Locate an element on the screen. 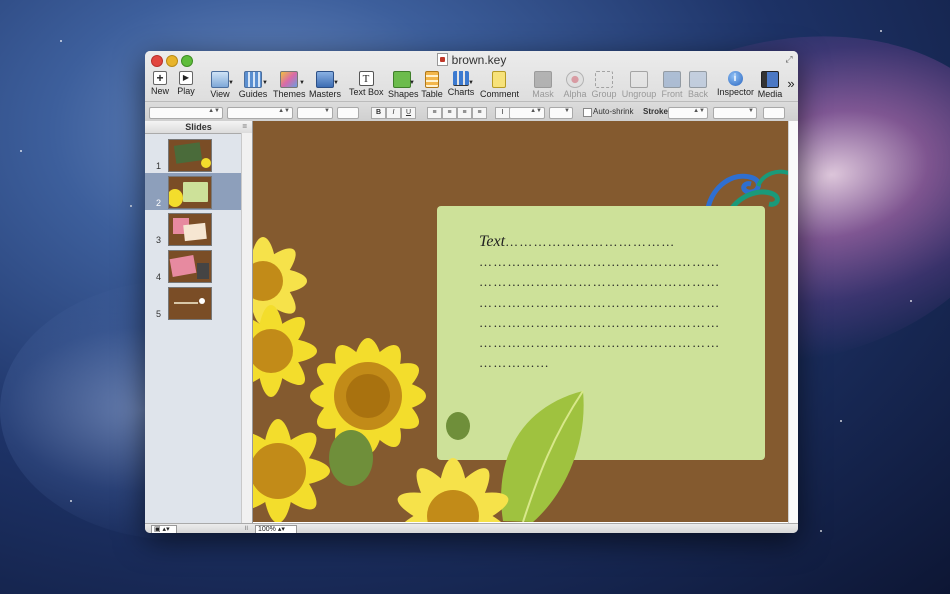 This screenshot has width=950, height=594. sunflower-mid-left is located at coordinates (285, 351).